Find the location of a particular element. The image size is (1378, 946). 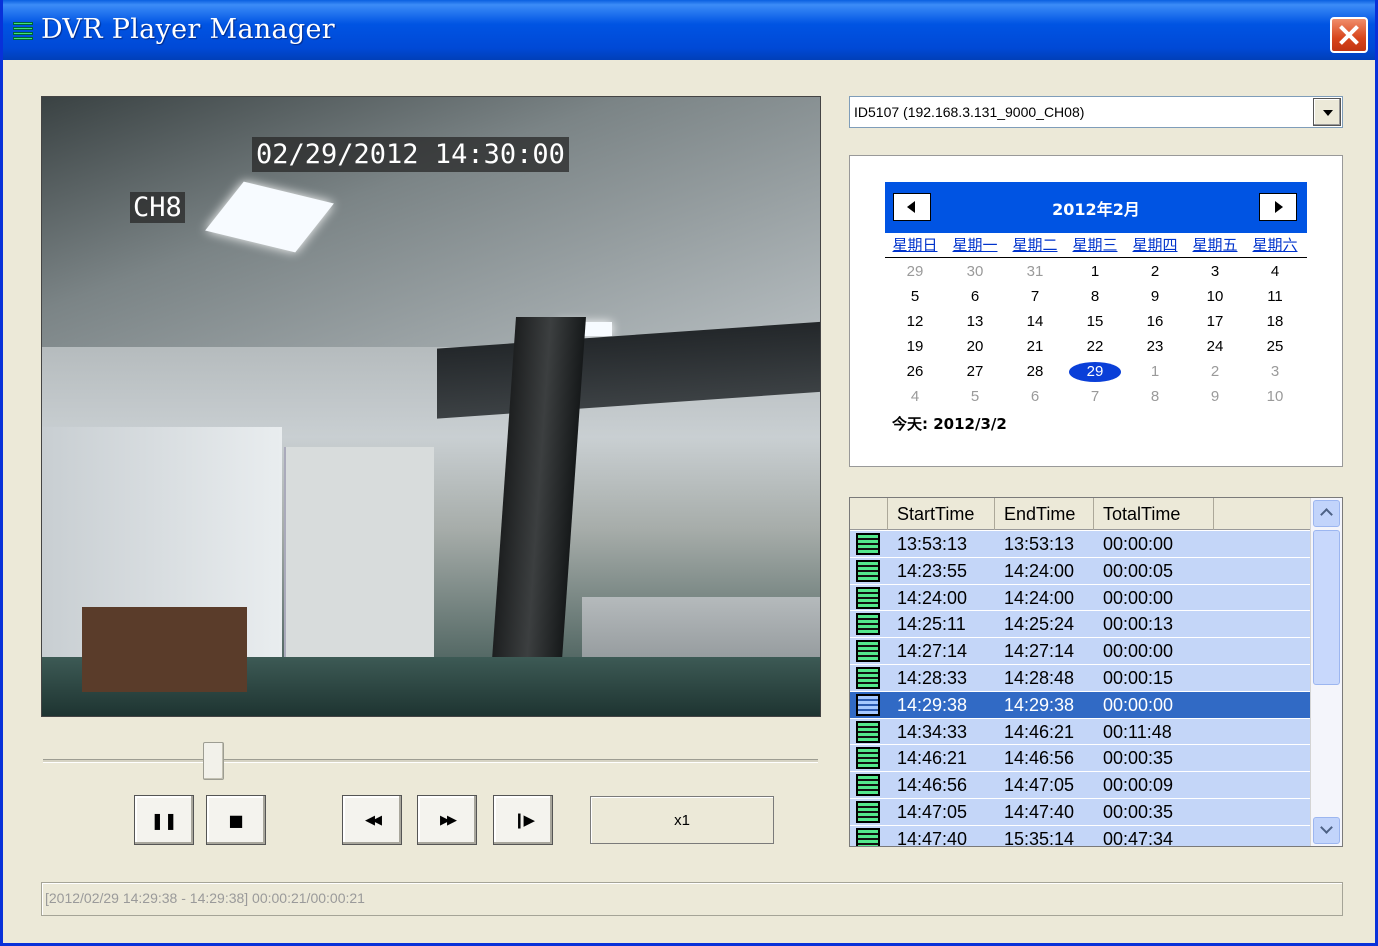

calendar-day: 21 is located at coordinates (1035, 346).